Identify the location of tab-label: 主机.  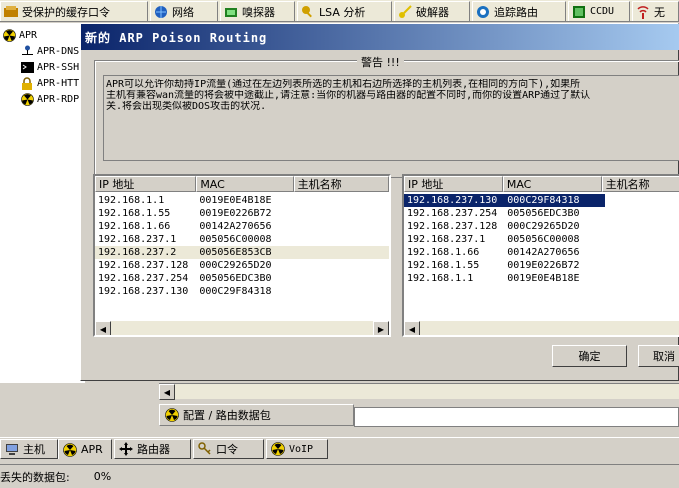
(34, 449).